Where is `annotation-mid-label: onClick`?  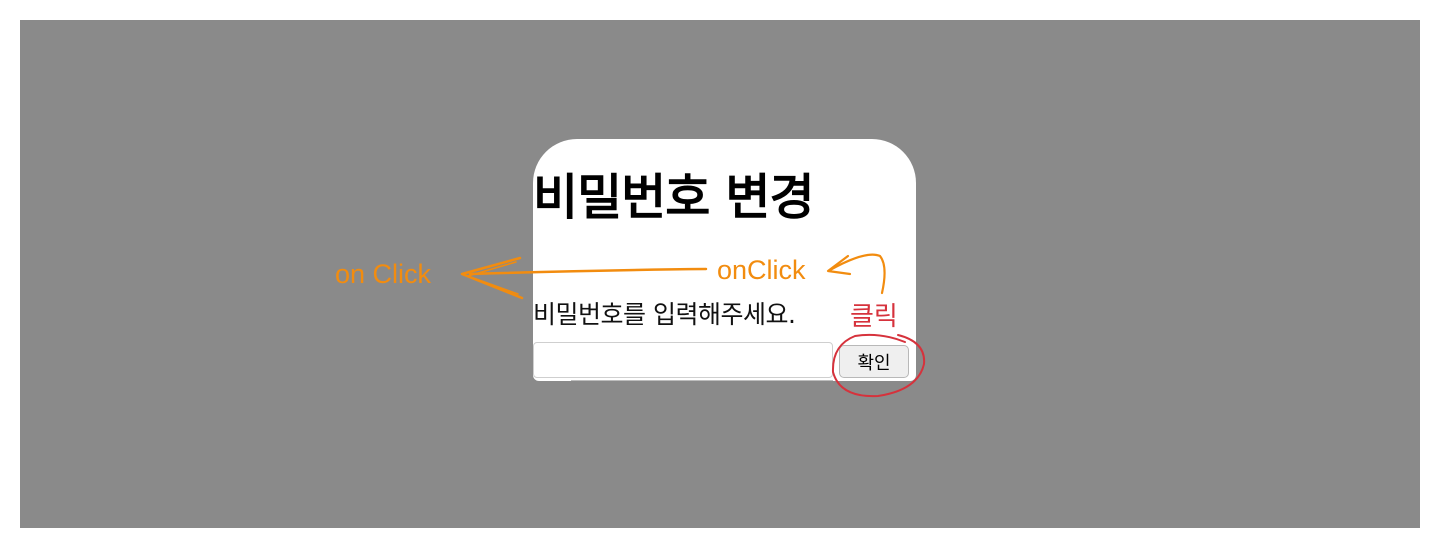 annotation-mid-label: onClick is located at coordinates (761, 270).